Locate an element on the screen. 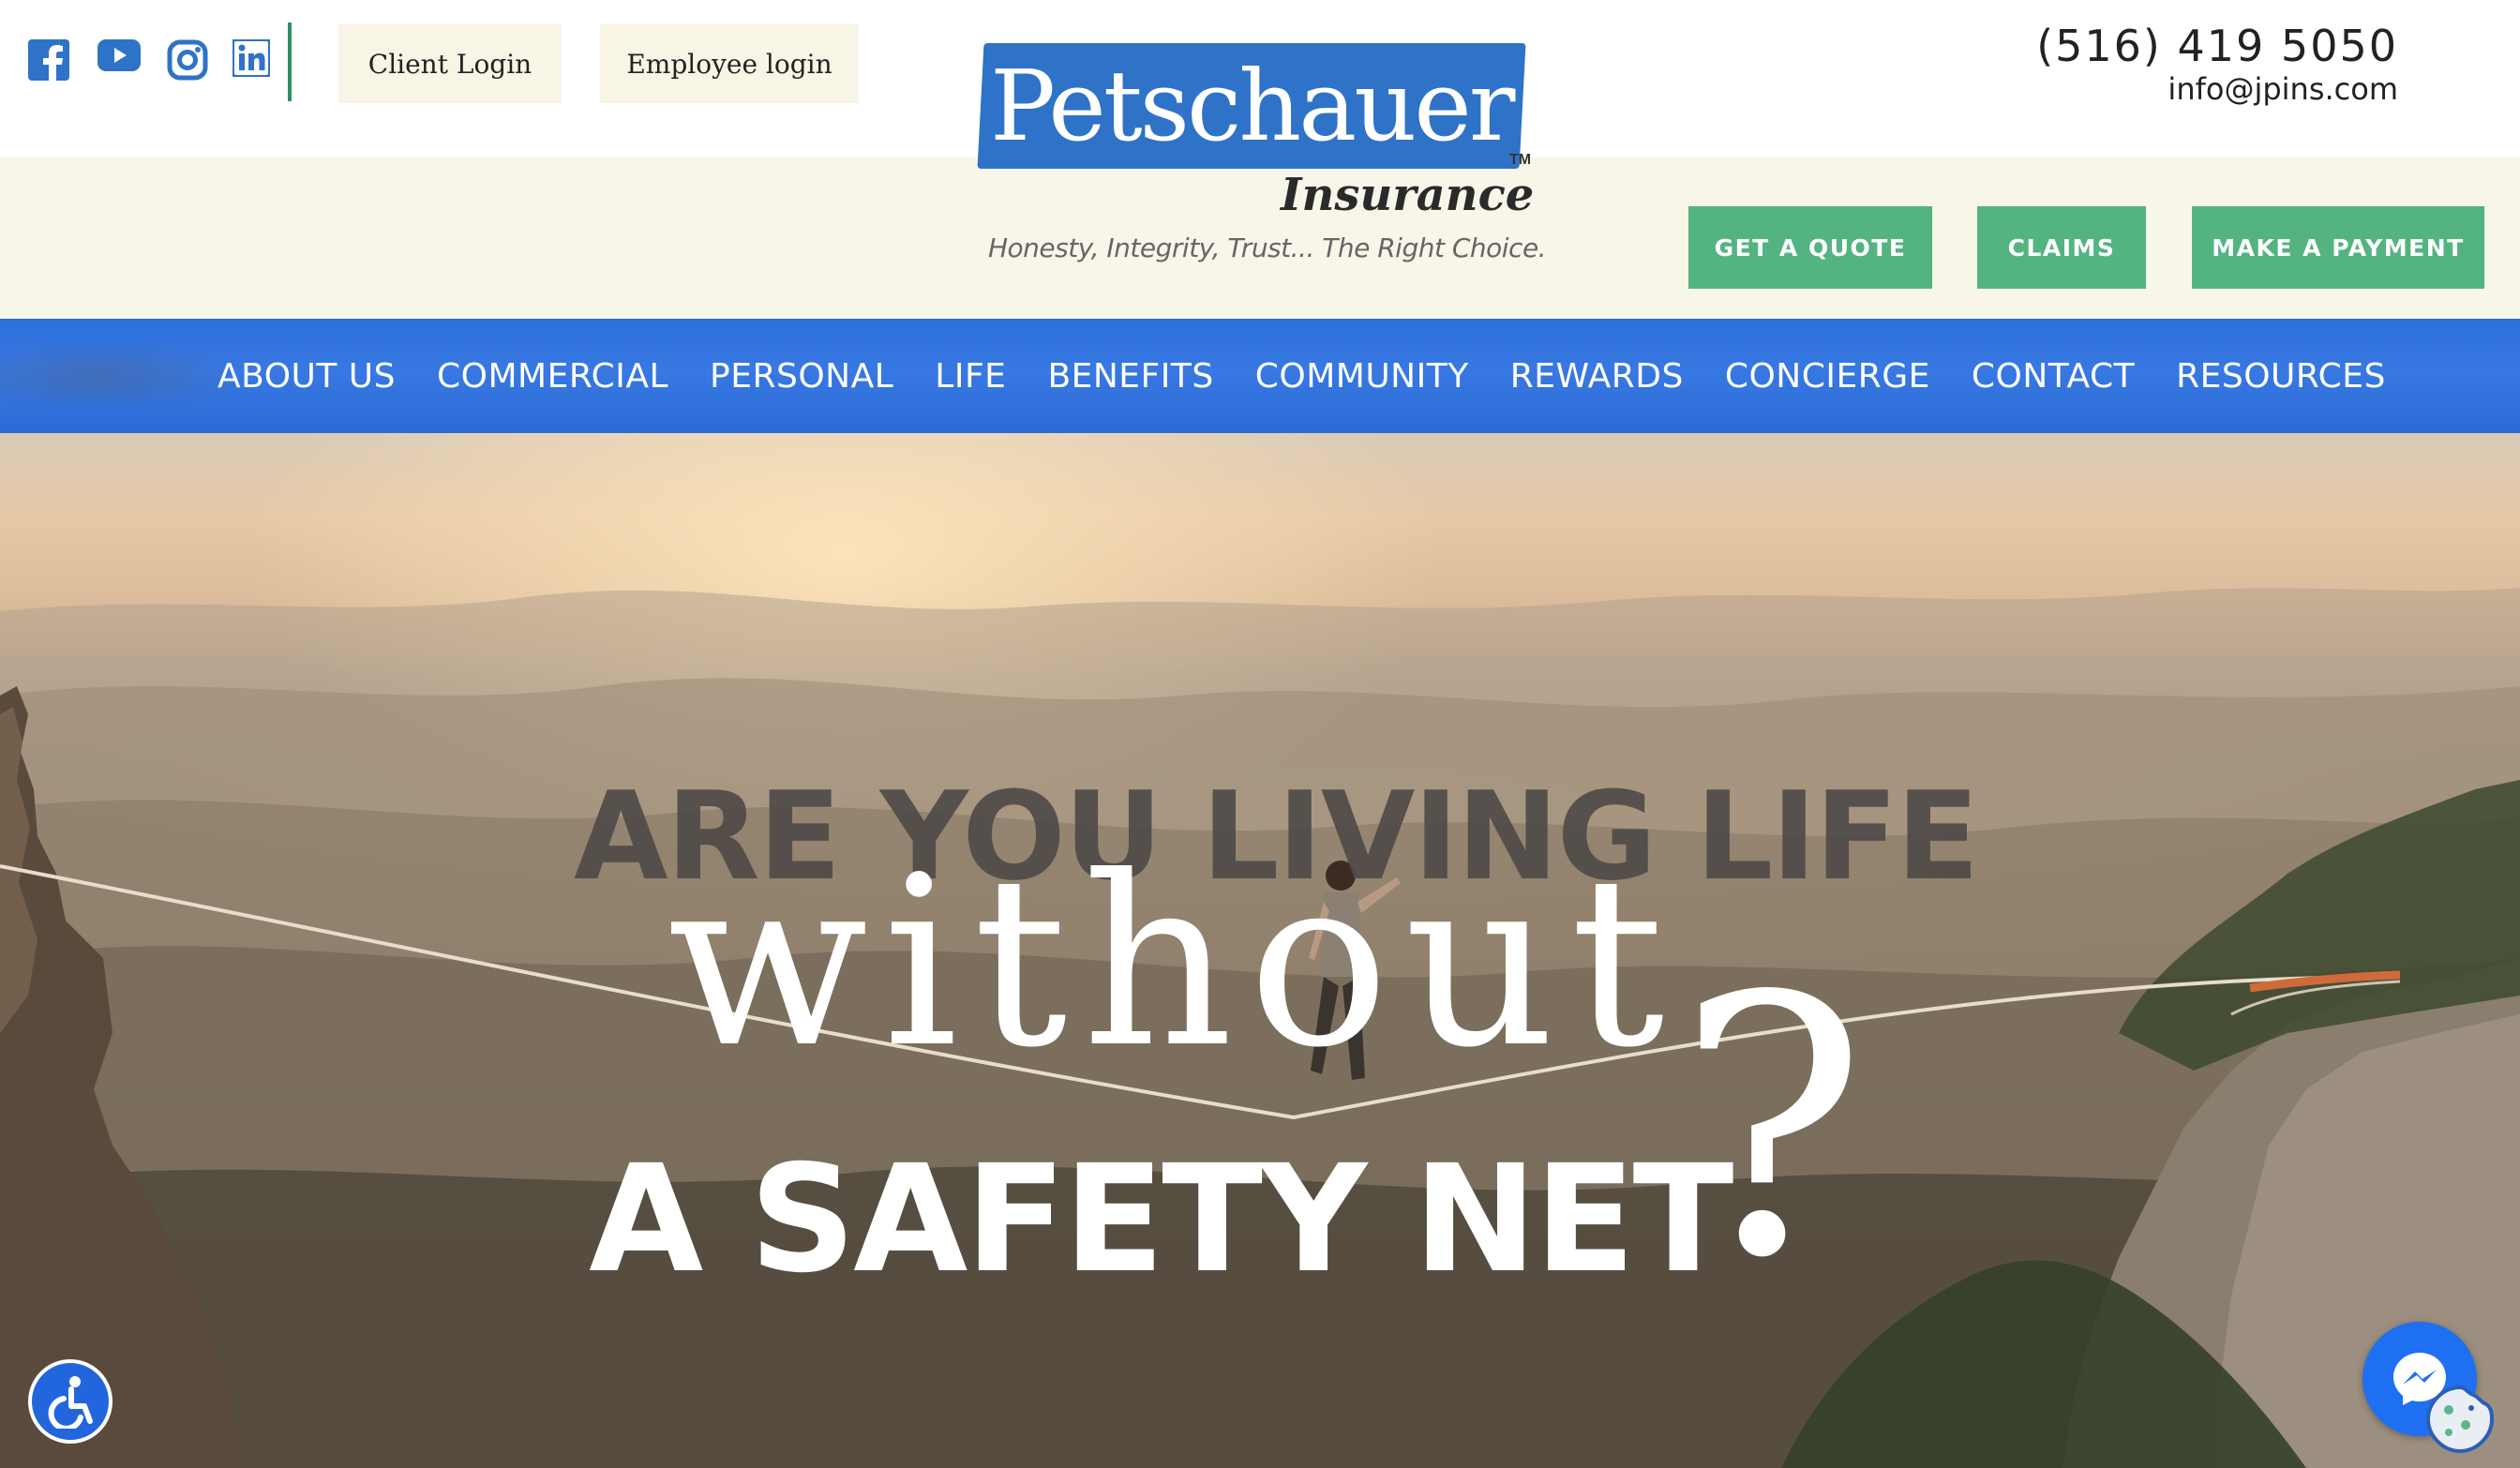  nav-item-personal: PERSONAL is located at coordinates (801, 376).